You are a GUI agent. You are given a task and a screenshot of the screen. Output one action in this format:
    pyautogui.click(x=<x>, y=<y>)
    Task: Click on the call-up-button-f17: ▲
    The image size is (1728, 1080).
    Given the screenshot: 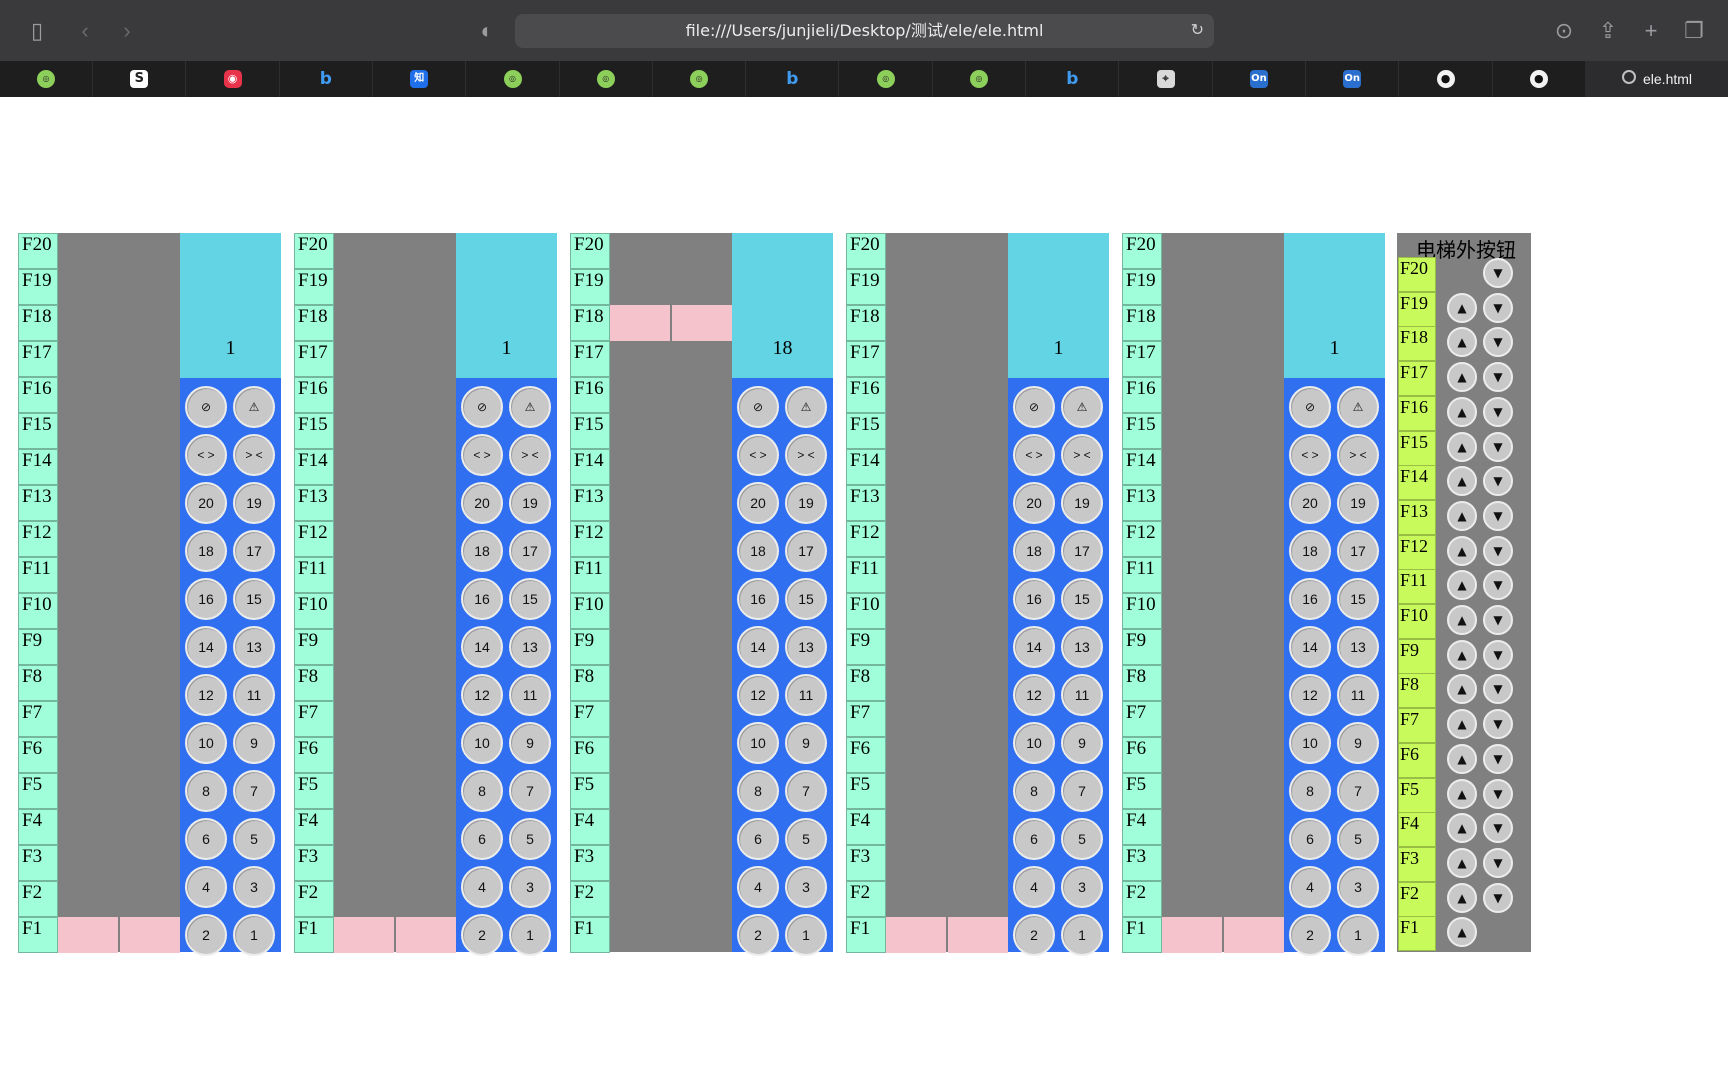 What is the action you would take?
    pyautogui.click(x=1462, y=377)
    